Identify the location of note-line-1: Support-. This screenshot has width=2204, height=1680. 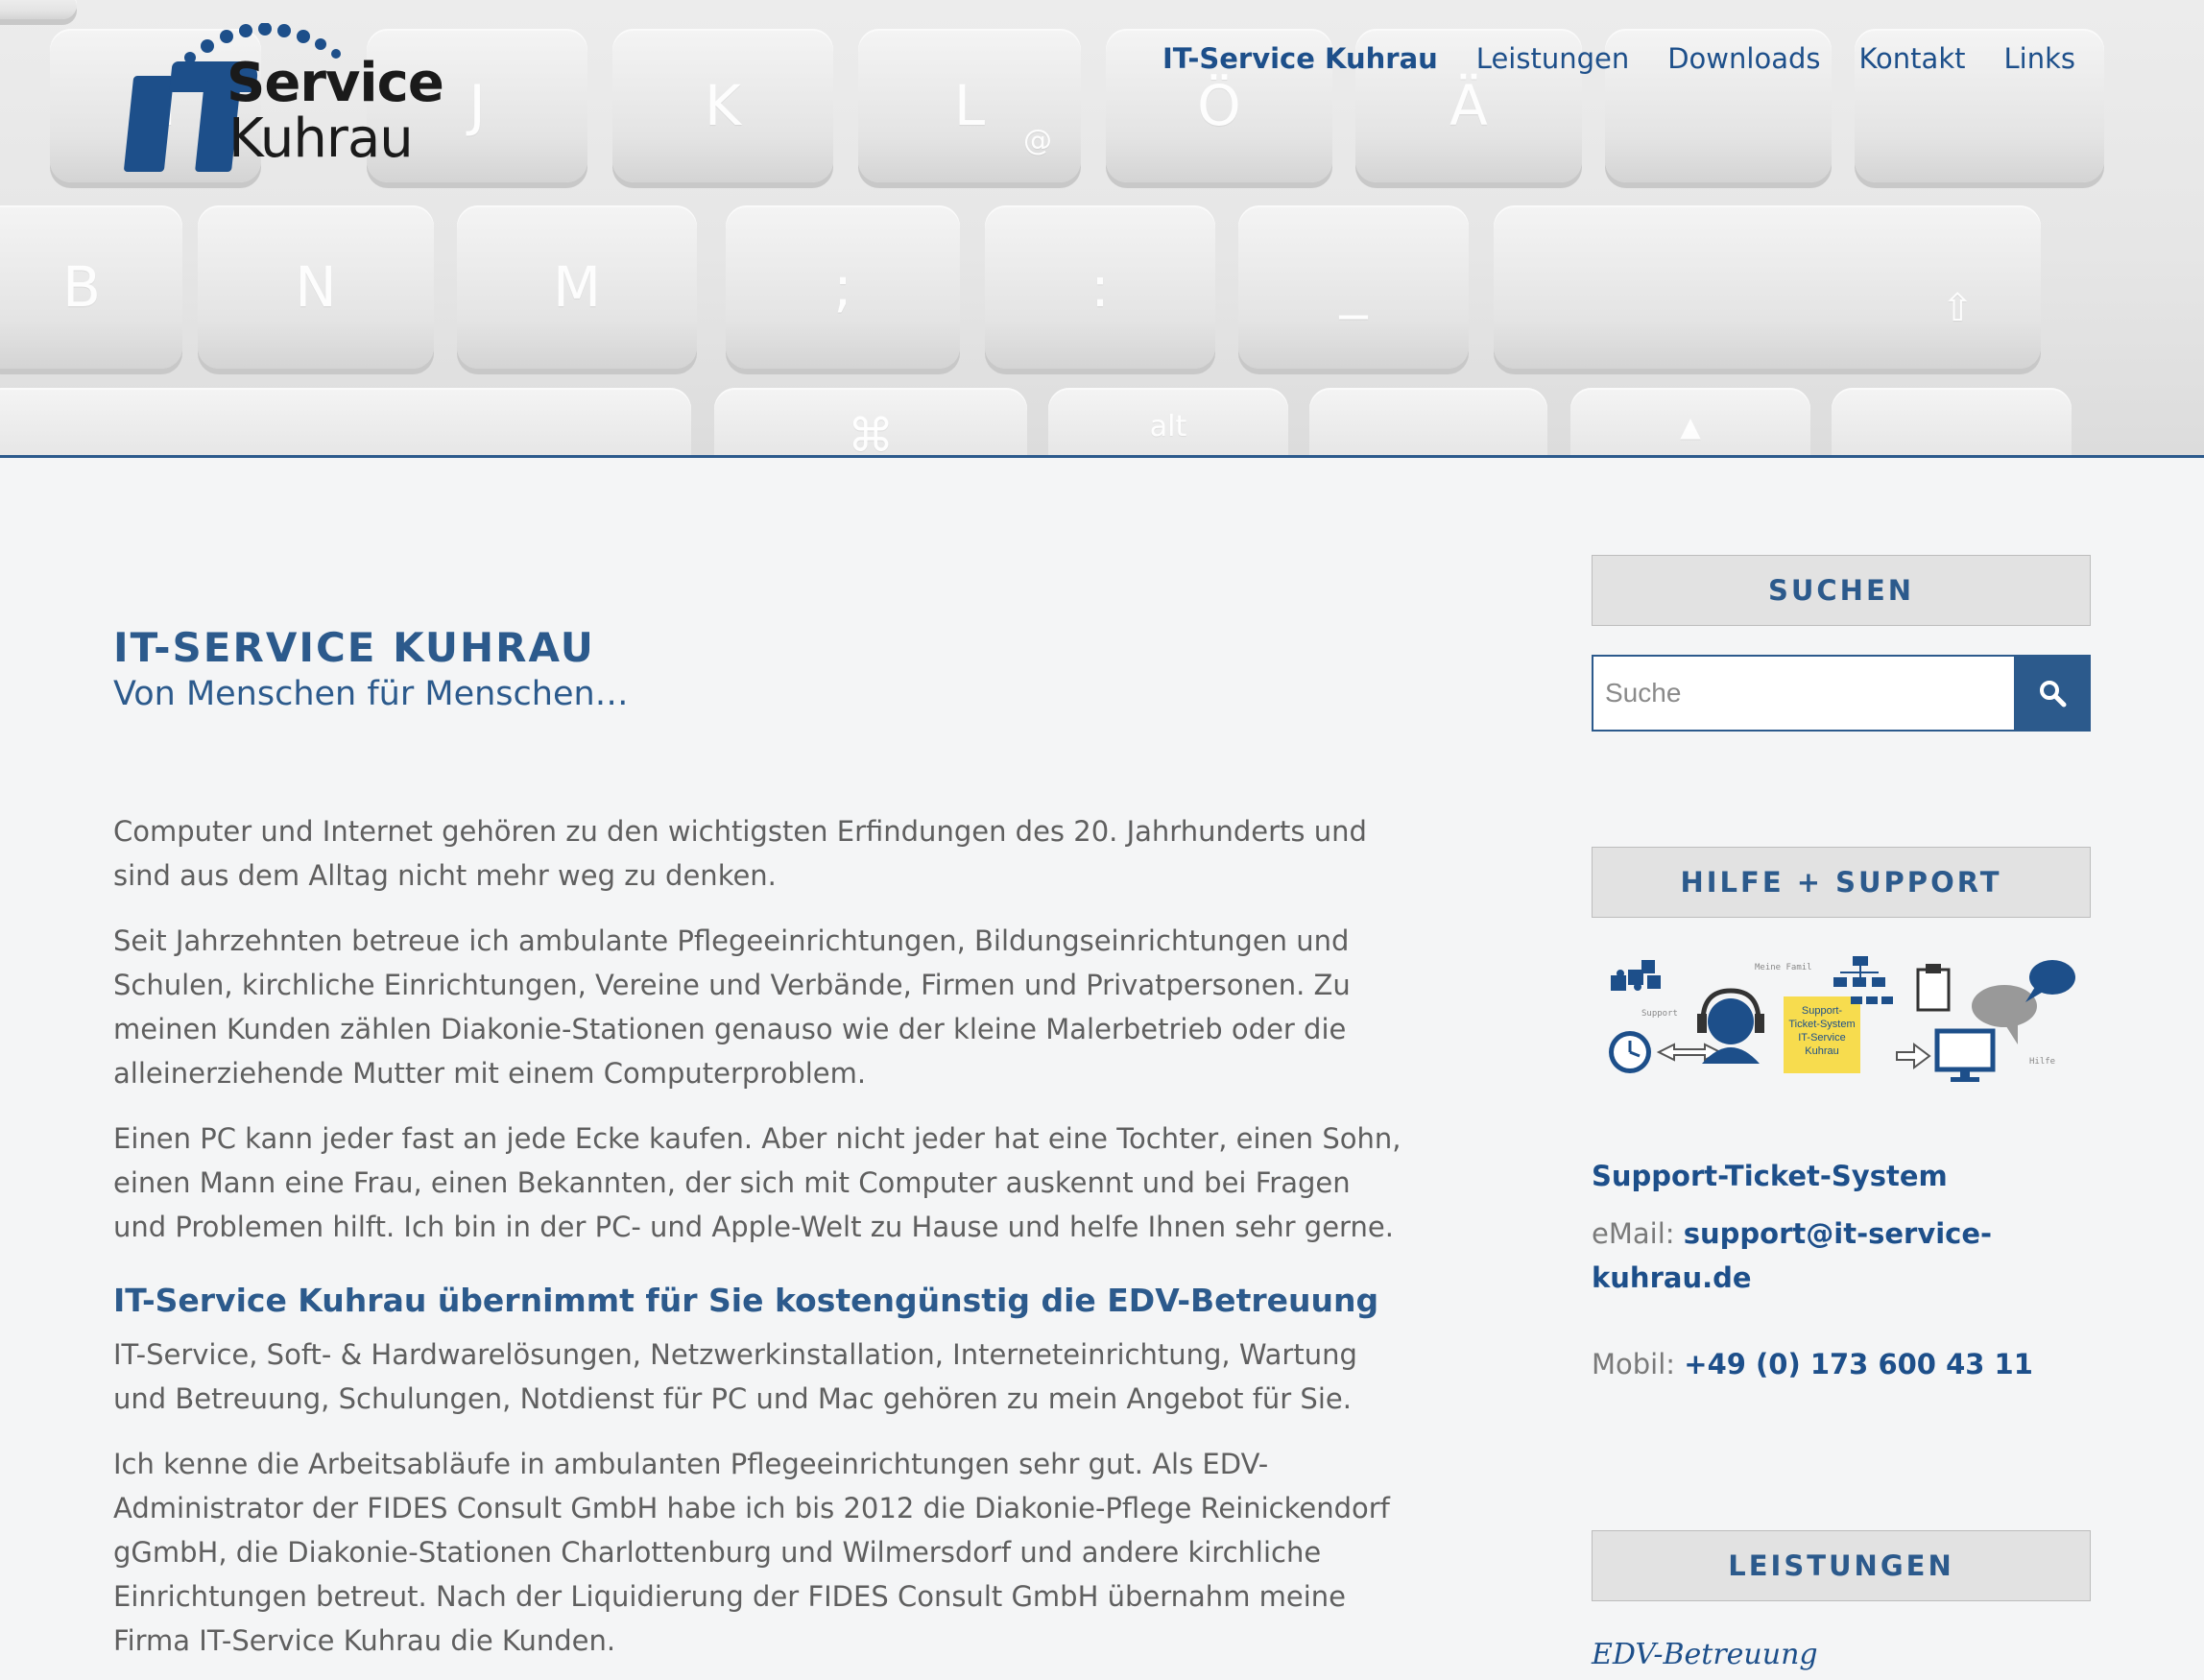
(1823, 1011).